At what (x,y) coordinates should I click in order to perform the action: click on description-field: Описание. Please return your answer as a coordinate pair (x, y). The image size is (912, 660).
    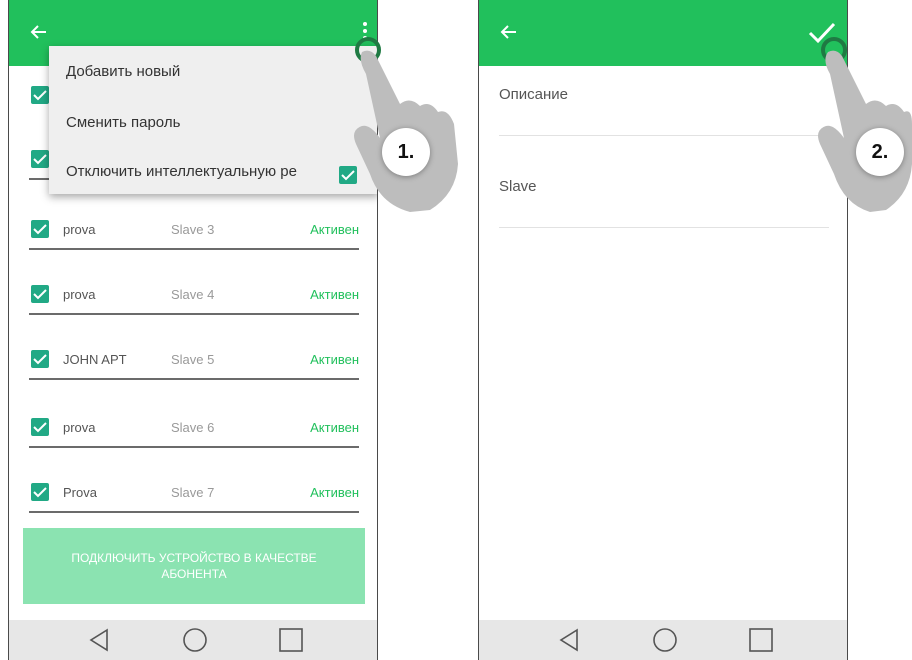
    Looking at the image, I should click on (664, 111).